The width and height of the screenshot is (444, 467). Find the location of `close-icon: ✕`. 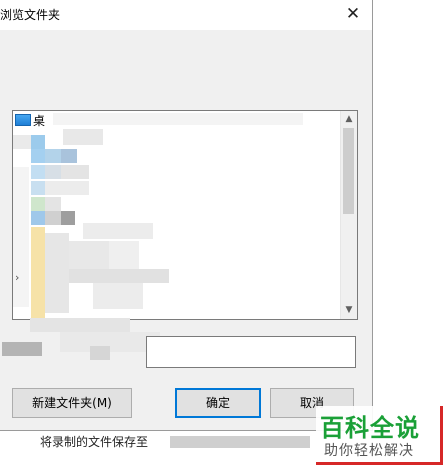

close-icon: ✕ is located at coordinates (353, 14).